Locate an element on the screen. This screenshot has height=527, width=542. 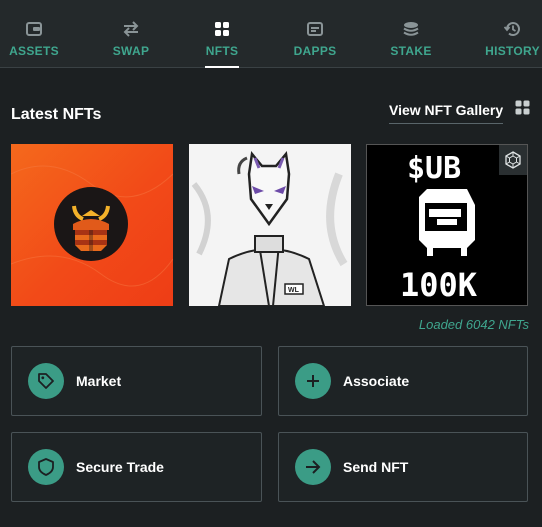
action-label: Secure Trade is located at coordinates (120, 467).